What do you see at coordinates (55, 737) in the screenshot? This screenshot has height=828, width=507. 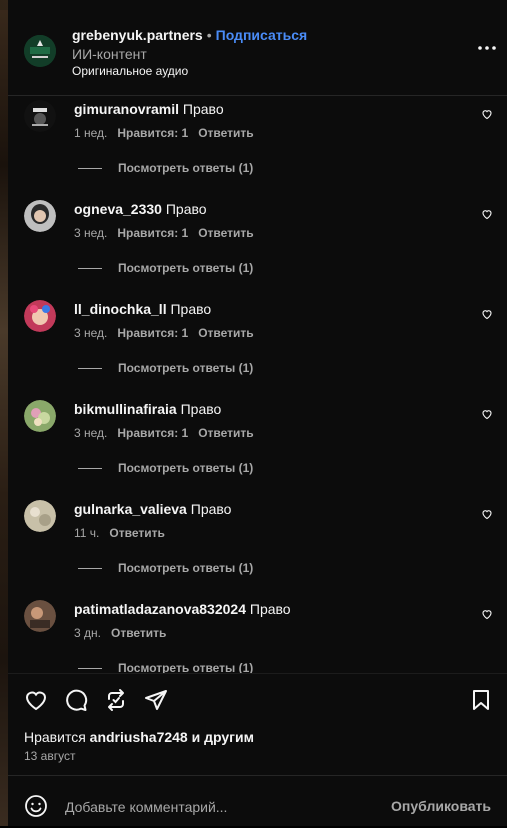 I see `likes-prefix: Нравится` at bounding box center [55, 737].